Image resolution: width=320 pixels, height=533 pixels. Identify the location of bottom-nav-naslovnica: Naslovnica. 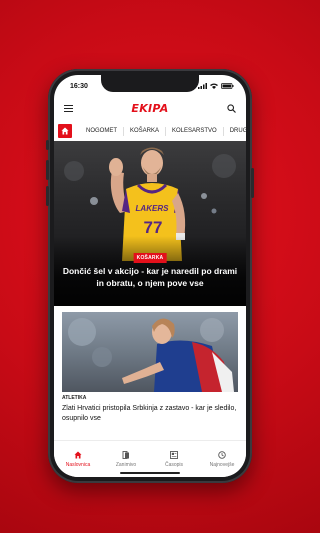
(78, 459).